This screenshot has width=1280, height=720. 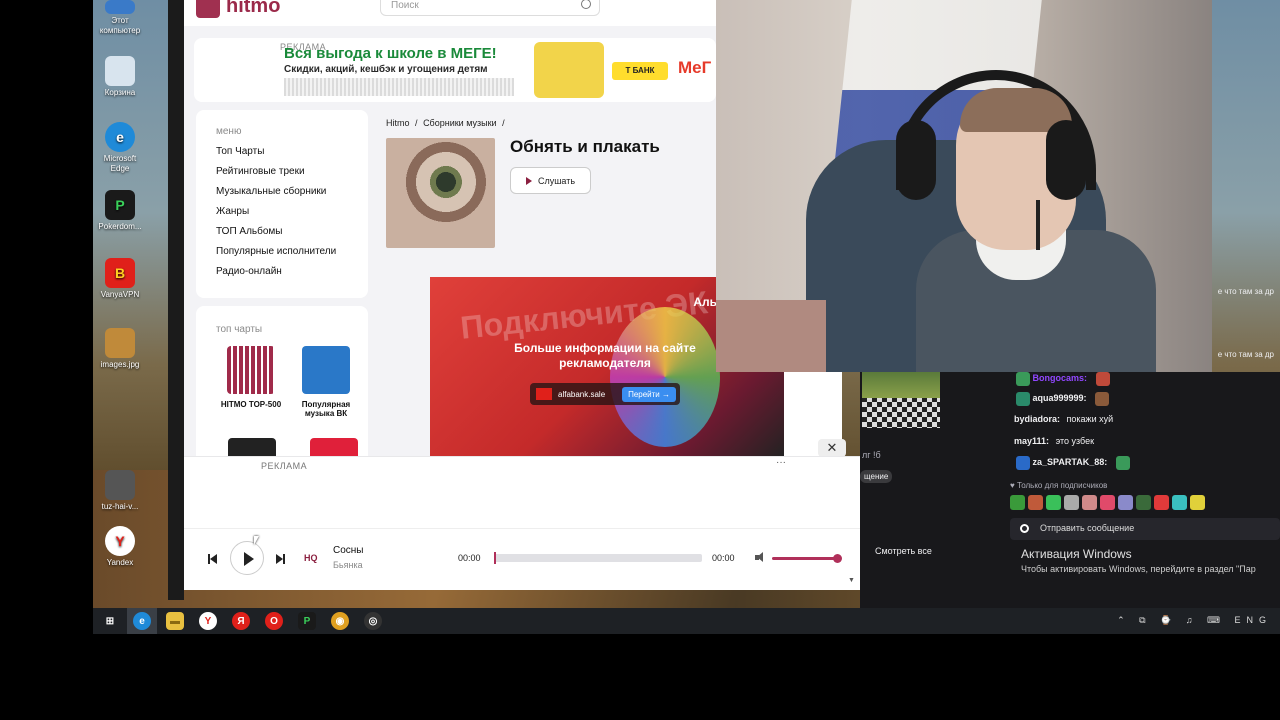 I want to click on vk-cover-icon, so click(x=326, y=370).